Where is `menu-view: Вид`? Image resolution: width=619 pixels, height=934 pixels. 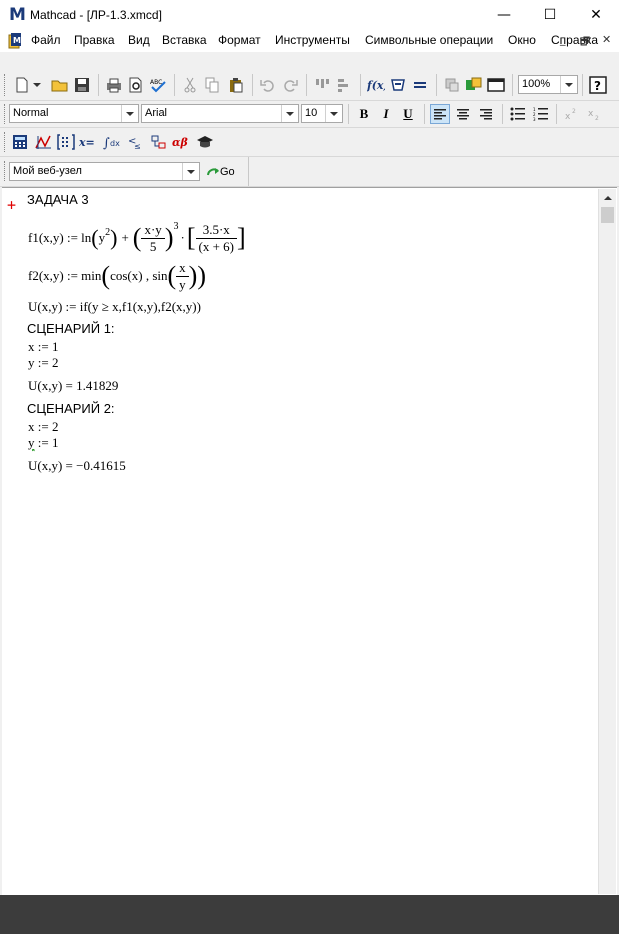 menu-view: Вид is located at coordinates (139, 40).